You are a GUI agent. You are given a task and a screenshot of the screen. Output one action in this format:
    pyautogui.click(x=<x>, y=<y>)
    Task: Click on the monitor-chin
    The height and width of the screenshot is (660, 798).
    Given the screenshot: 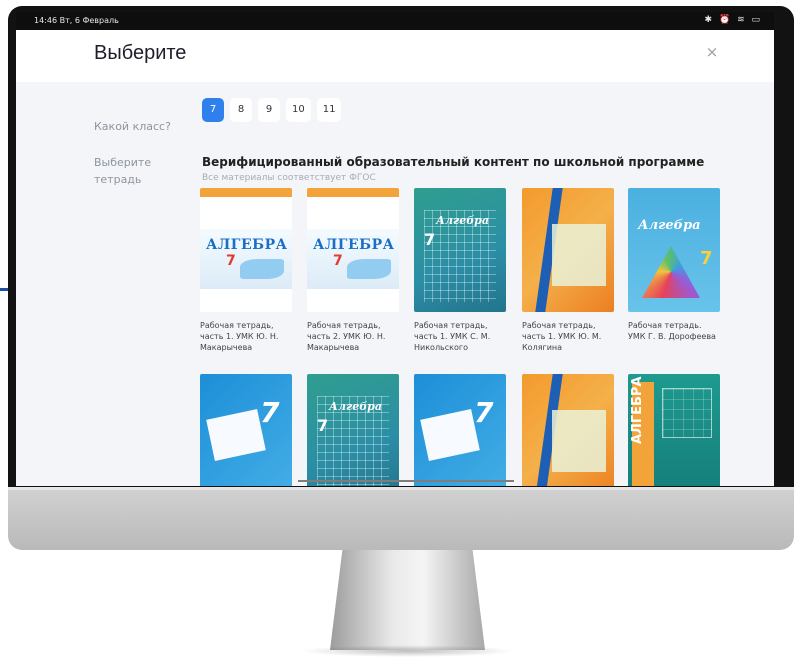 What is the action you would take?
    pyautogui.click(x=401, y=518)
    